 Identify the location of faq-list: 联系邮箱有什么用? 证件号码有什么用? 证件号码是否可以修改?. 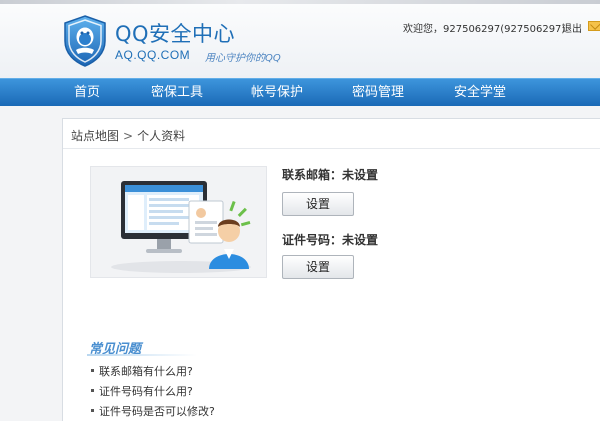
(153, 391).